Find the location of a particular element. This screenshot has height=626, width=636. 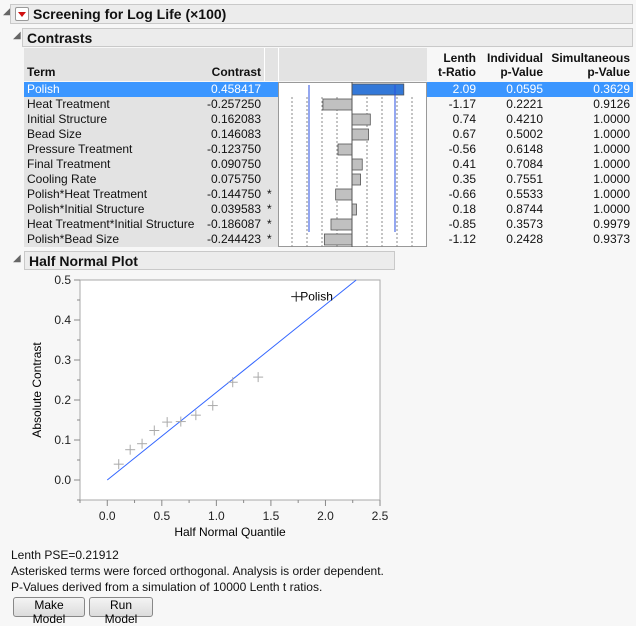

header-bar is located at coordinates (352, 64).